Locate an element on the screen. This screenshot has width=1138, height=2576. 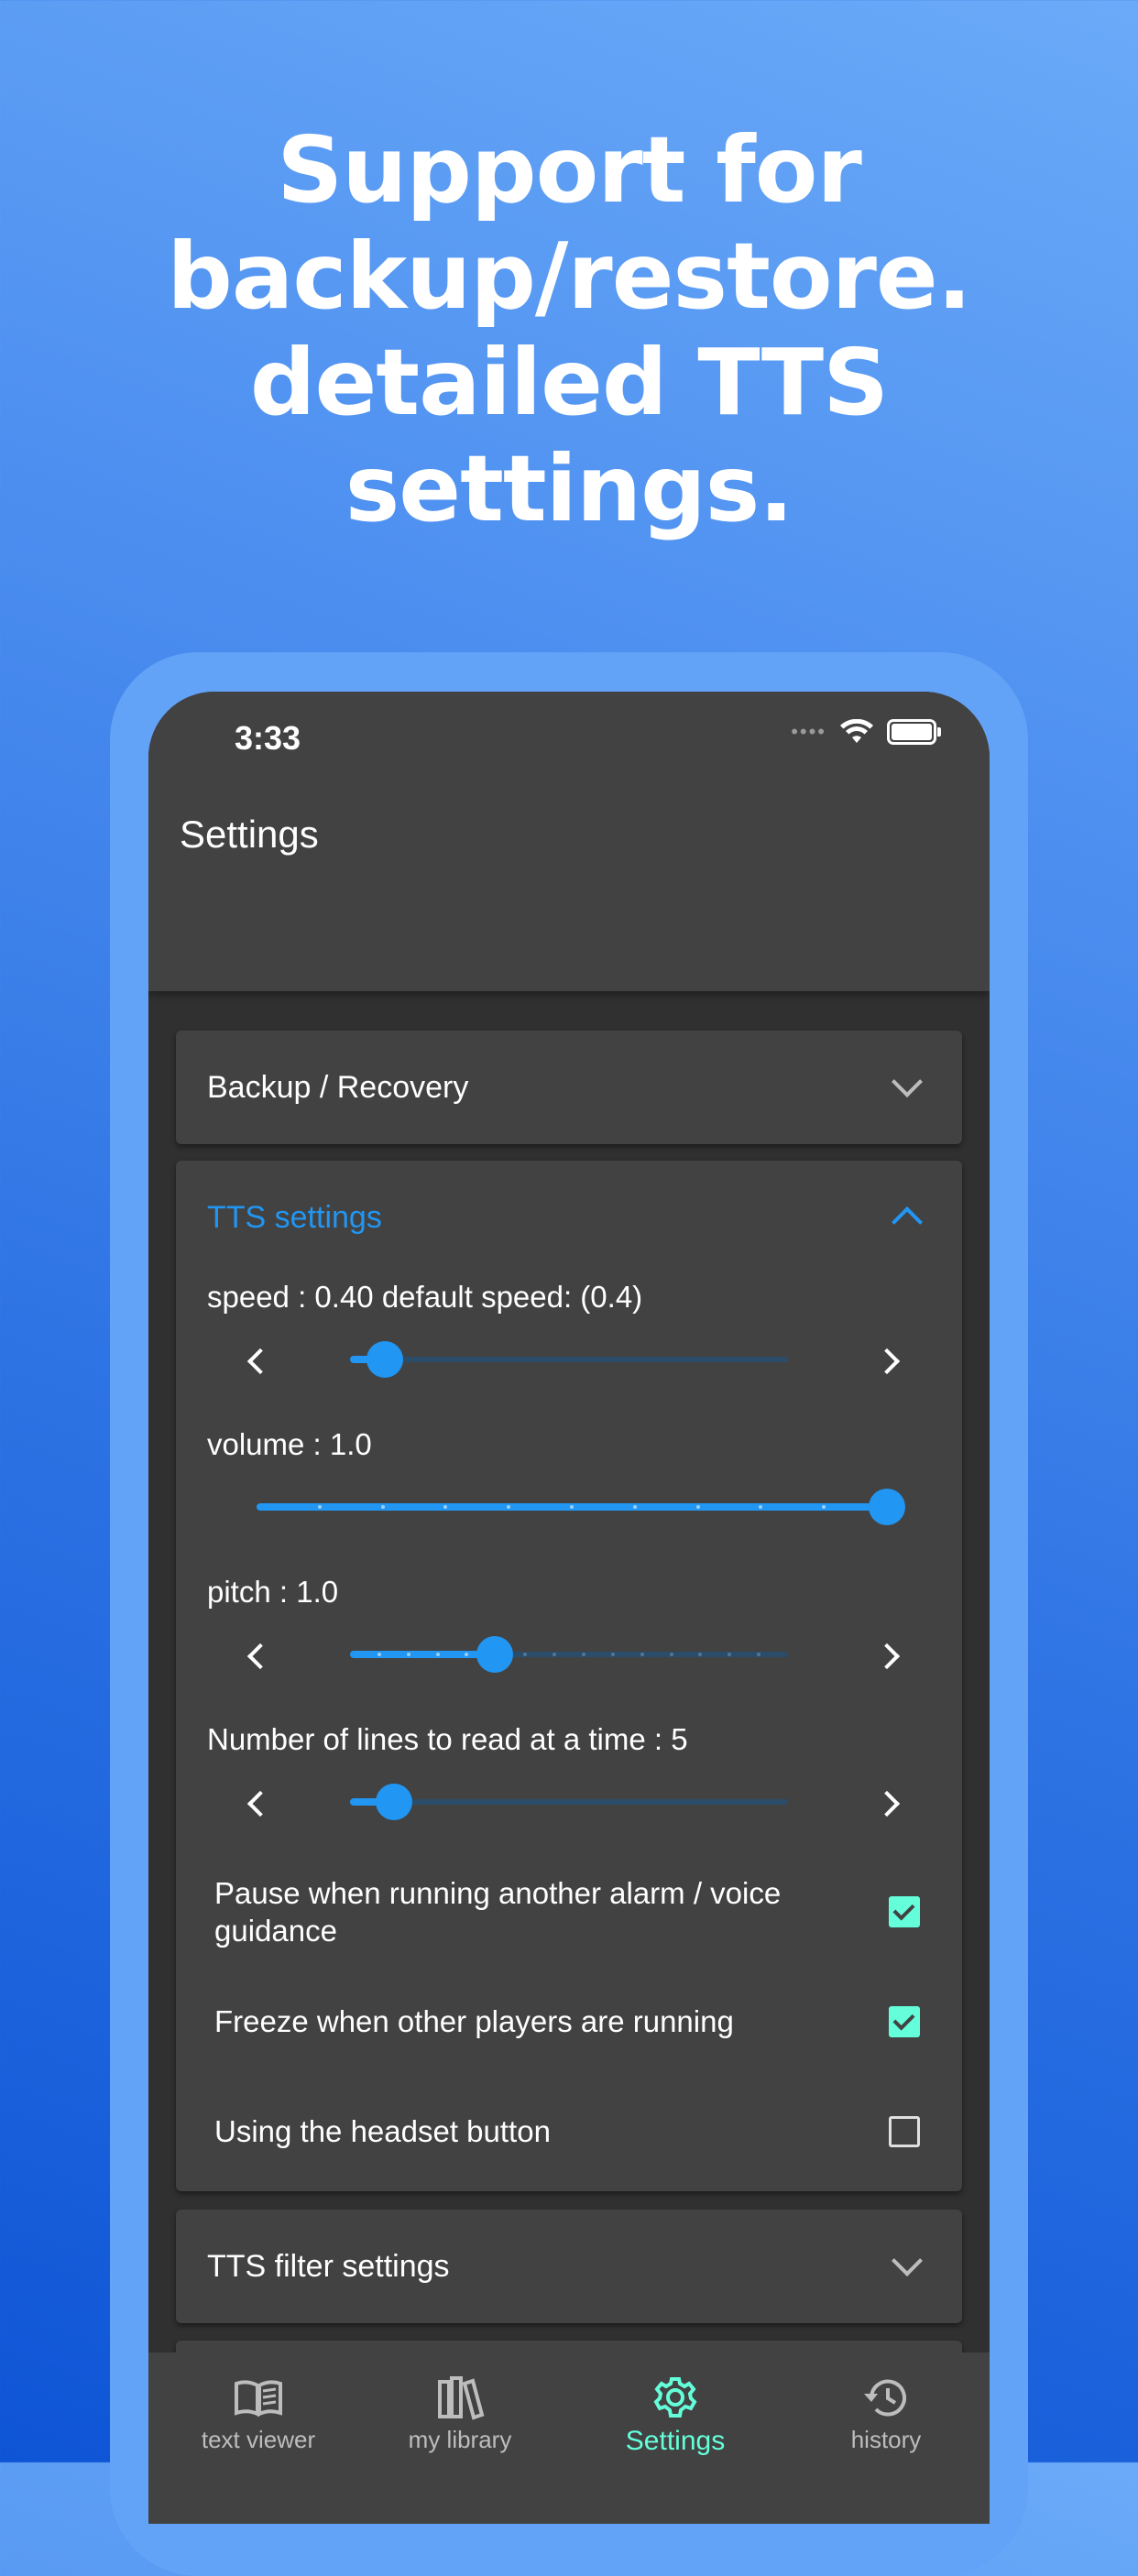
nav-settings: Settings is located at coordinates (675, 2404).